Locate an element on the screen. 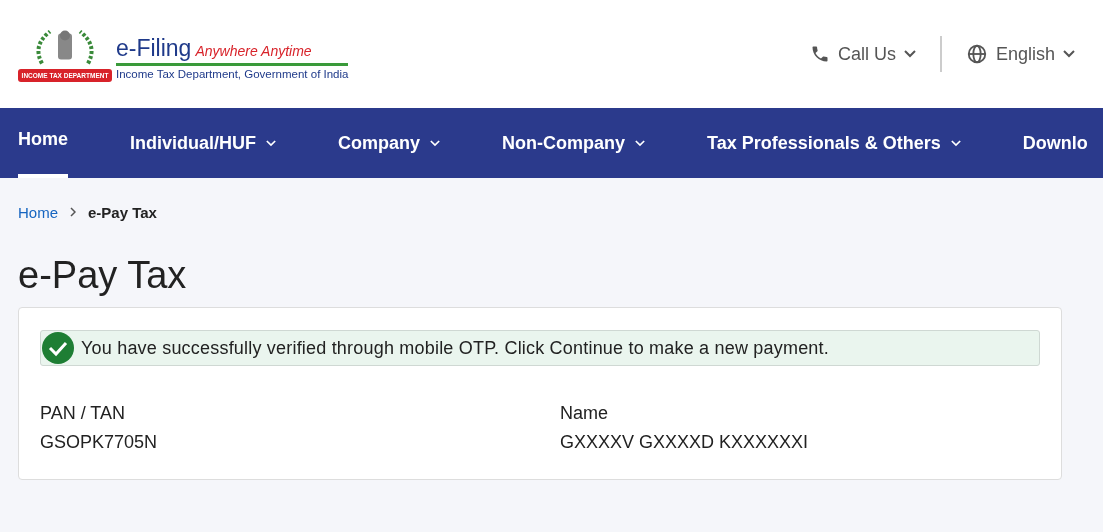 This screenshot has height=532, width=1103. language-button: English is located at coordinates (1020, 54).